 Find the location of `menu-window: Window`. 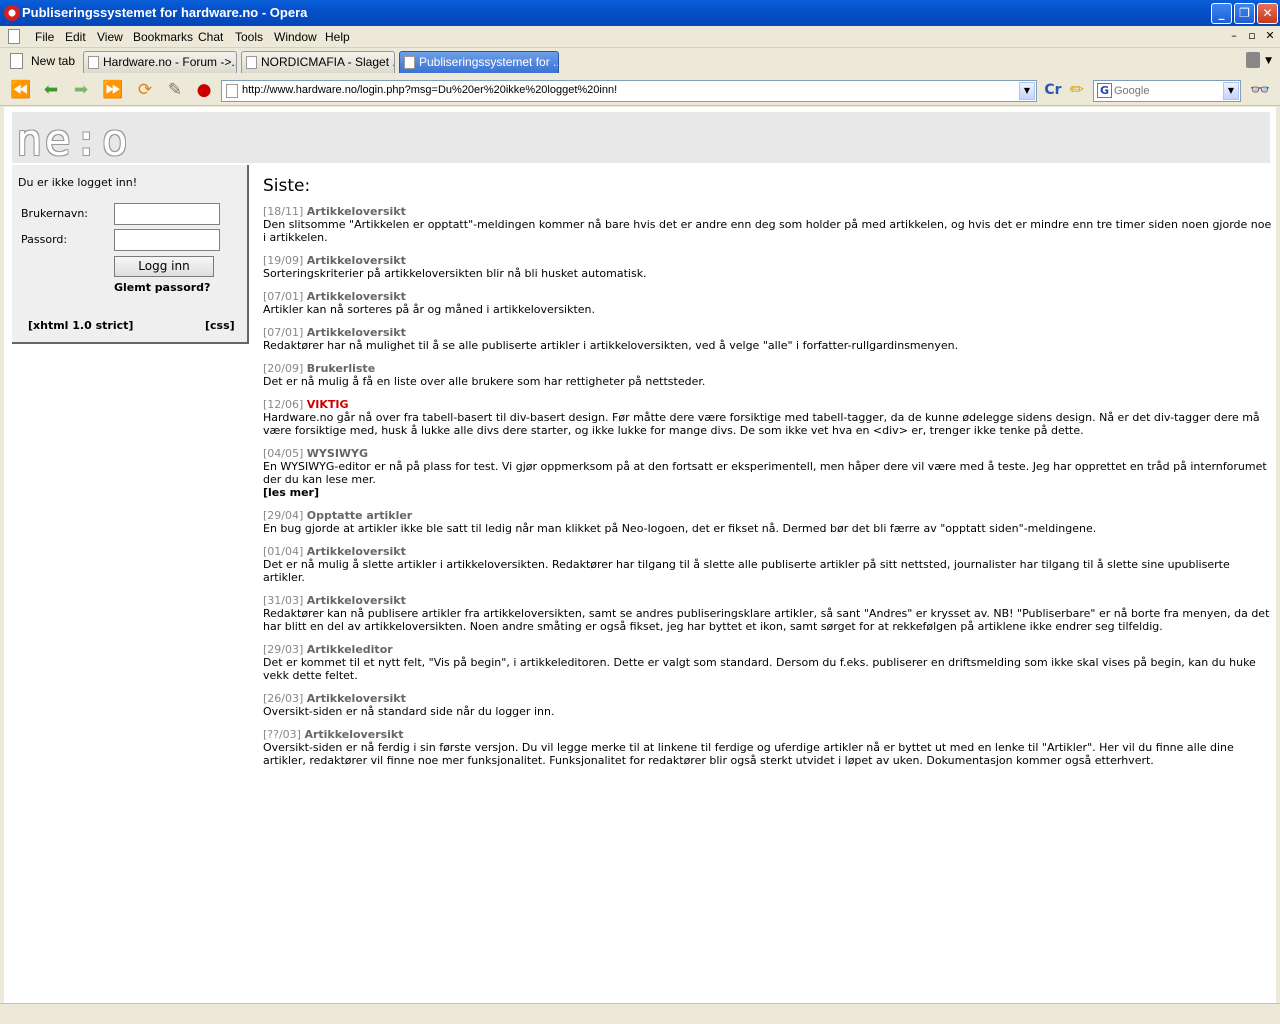

menu-window: Window is located at coordinates (295, 37).